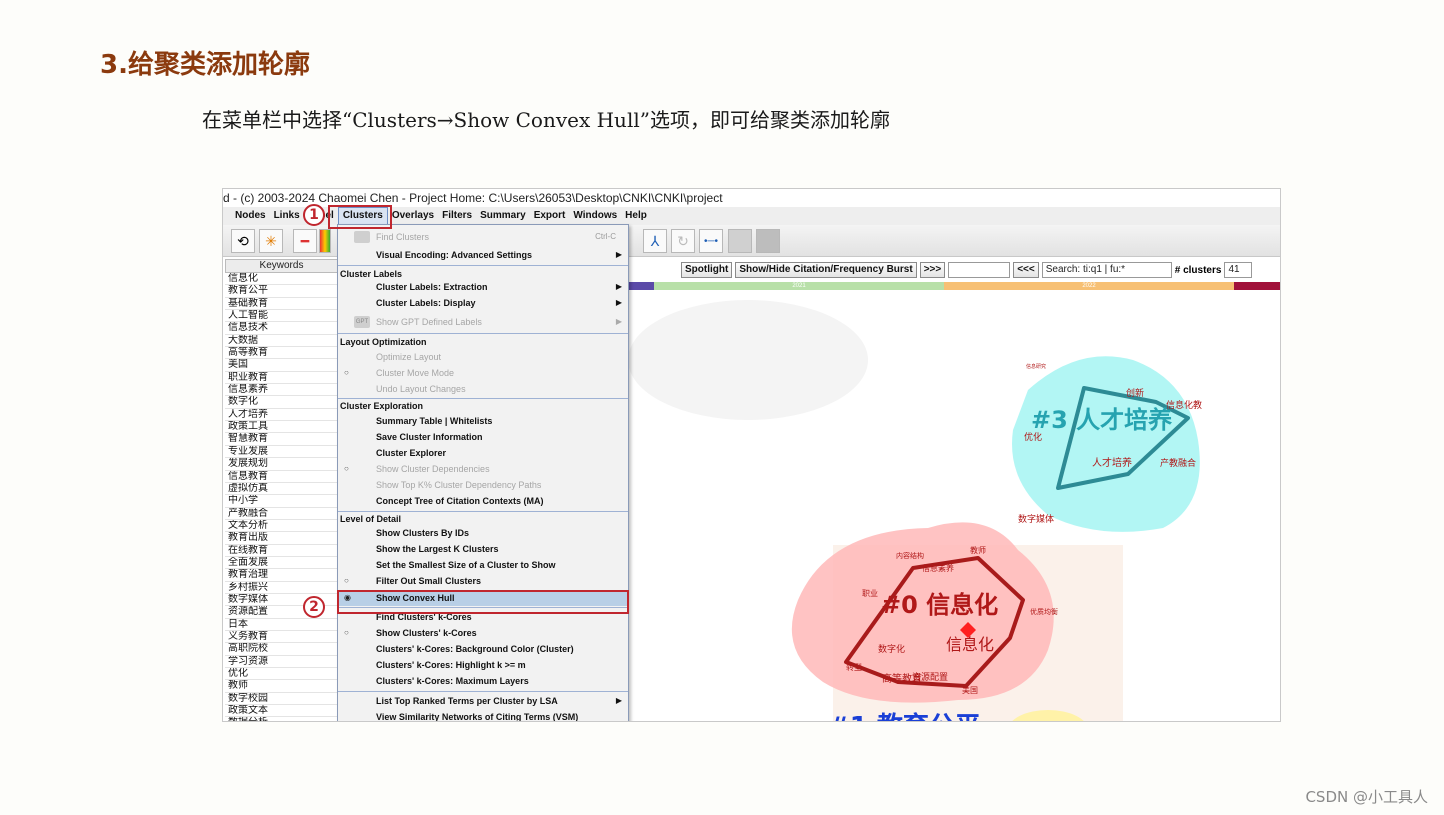 This screenshot has height=815, width=1444. I want to click on cluster-1-label: #1 教育公平, so click(904, 716).